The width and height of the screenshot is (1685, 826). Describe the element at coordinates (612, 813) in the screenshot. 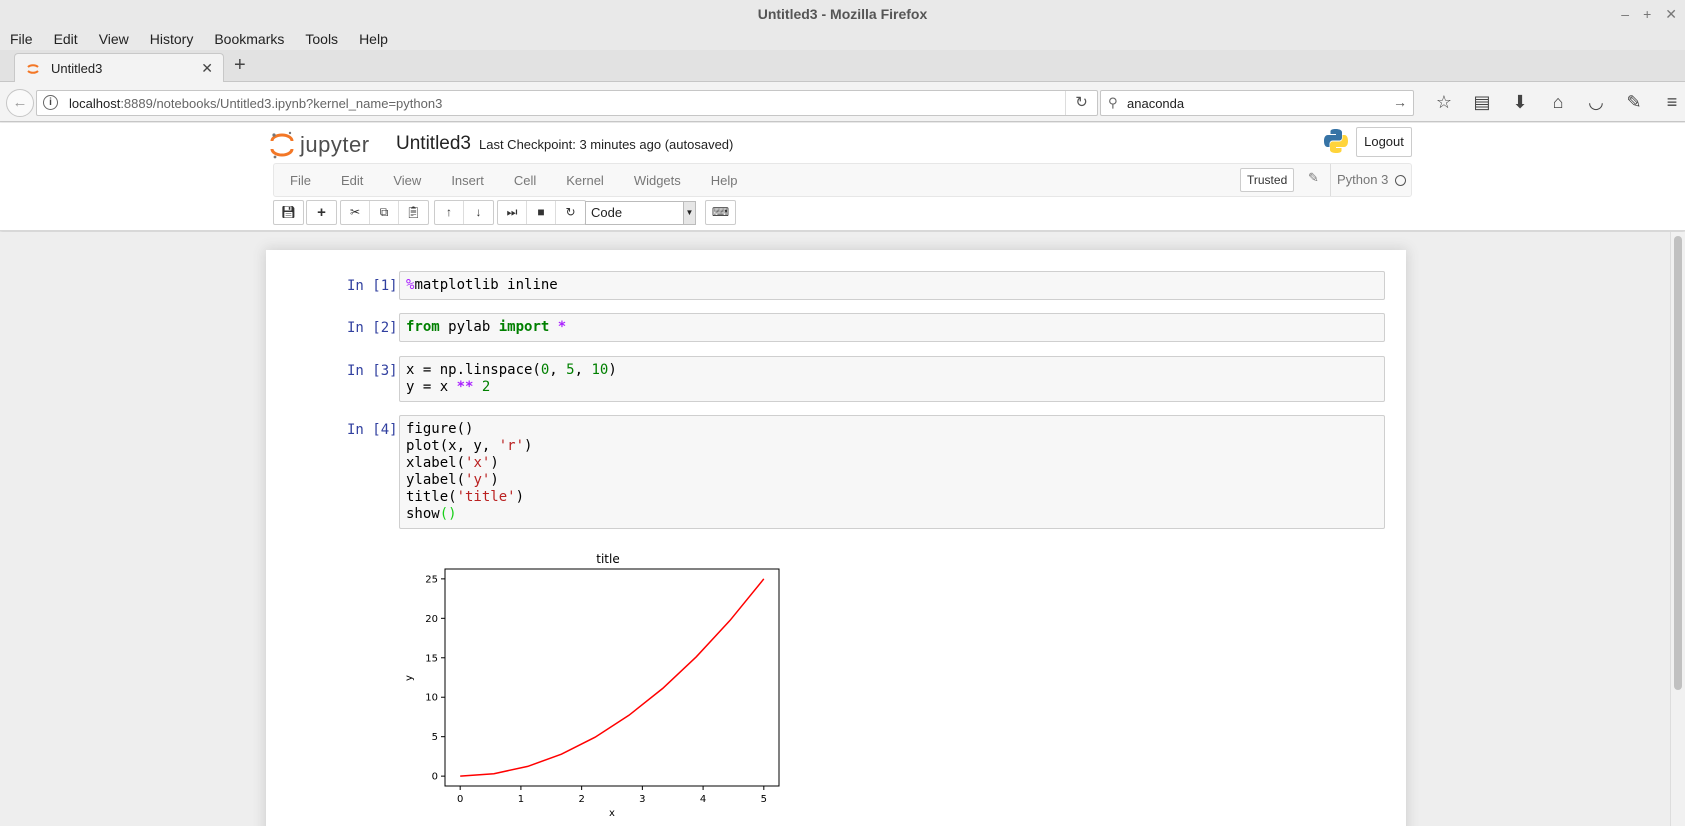

I see `x-axis-label: x` at that location.